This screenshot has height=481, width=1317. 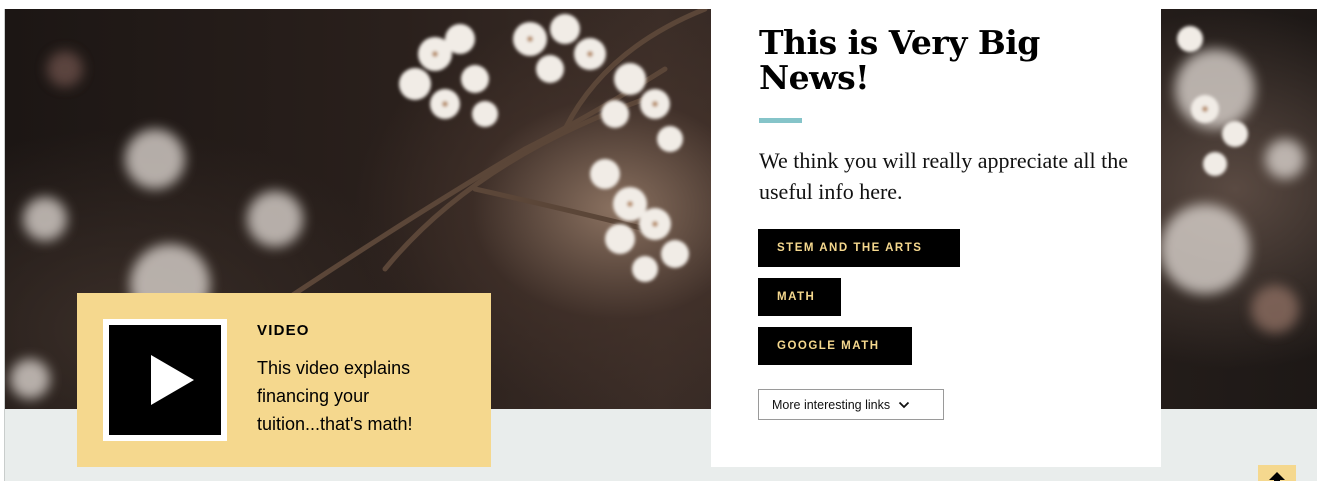 What do you see at coordinates (859, 248) in the screenshot?
I see `tag-button-stem-and-the-arts: STEM AND THE ARTS` at bounding box center [859, 248].